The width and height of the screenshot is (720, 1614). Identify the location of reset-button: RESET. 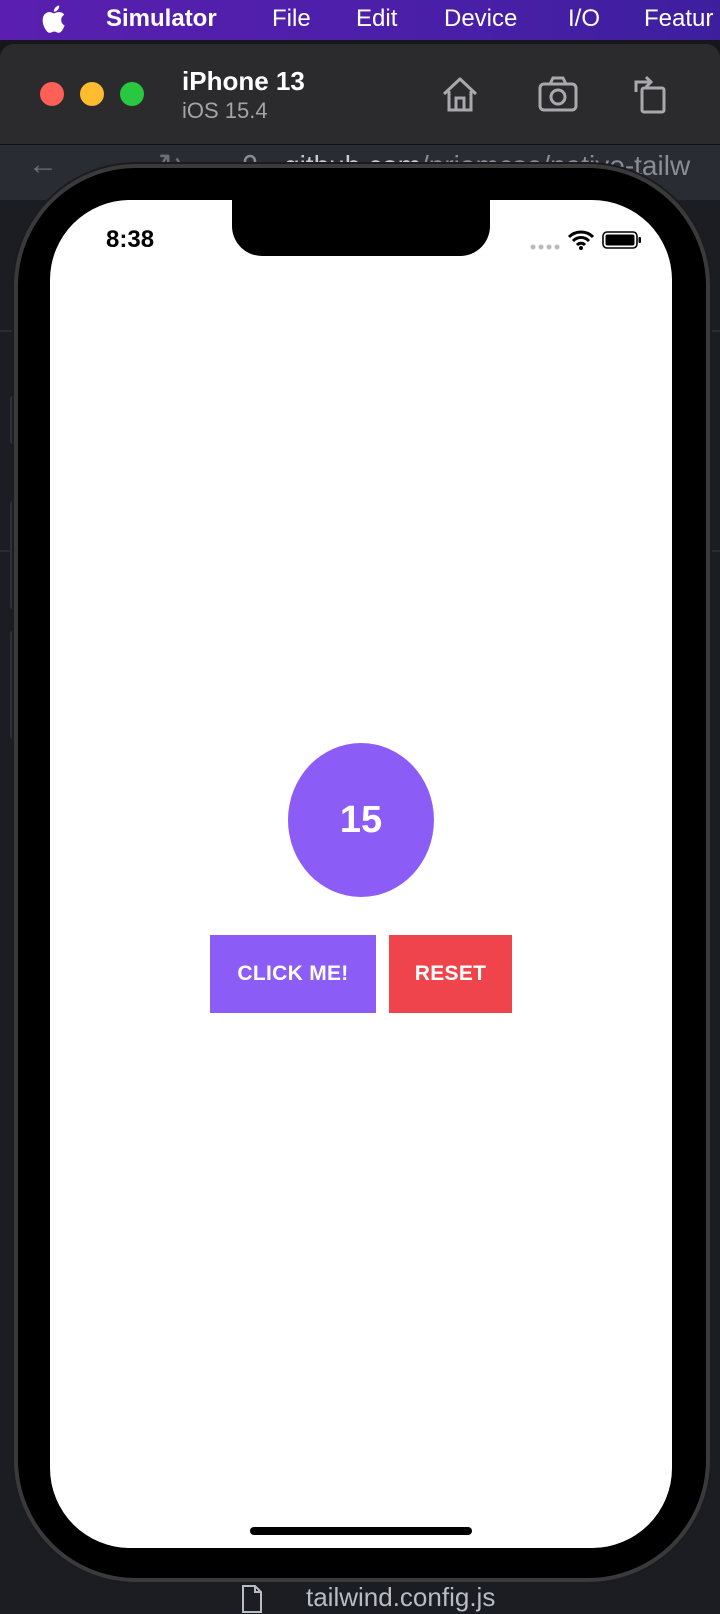
(450, 974).